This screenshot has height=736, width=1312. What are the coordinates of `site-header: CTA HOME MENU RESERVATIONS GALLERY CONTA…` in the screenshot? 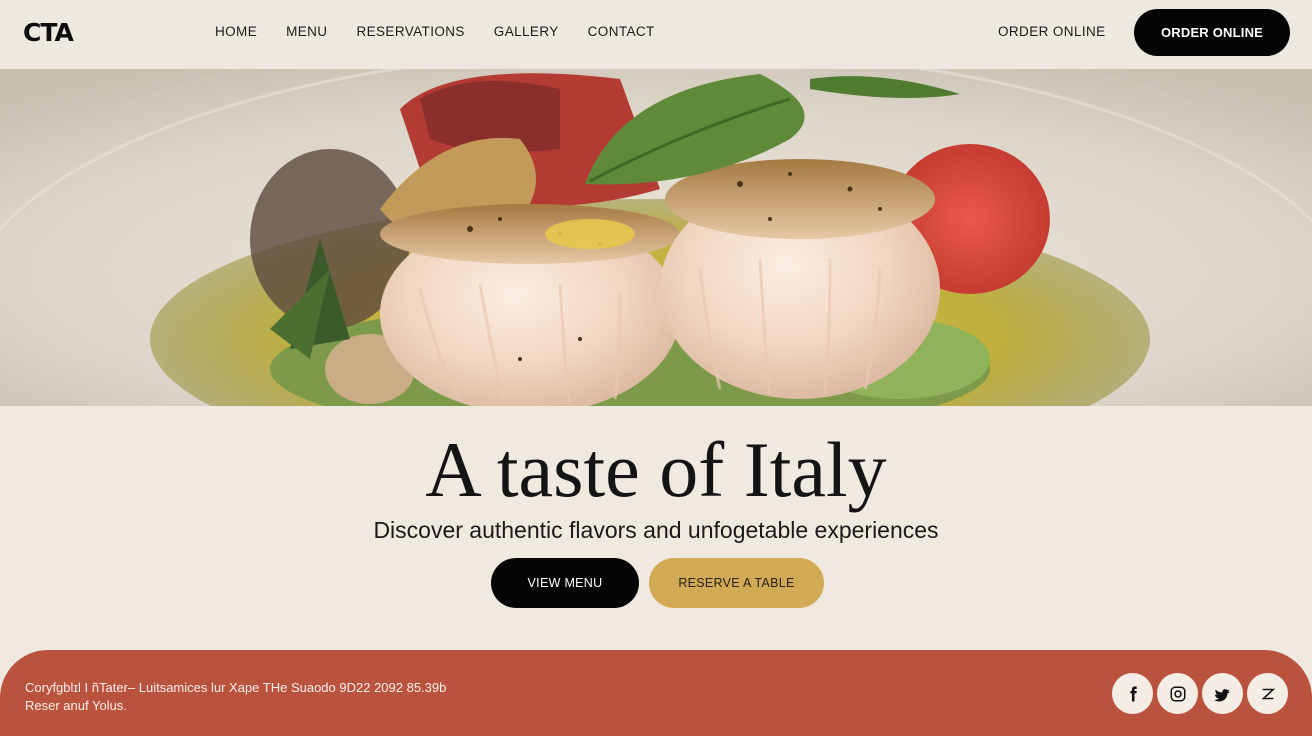 It's located at (656, 34).